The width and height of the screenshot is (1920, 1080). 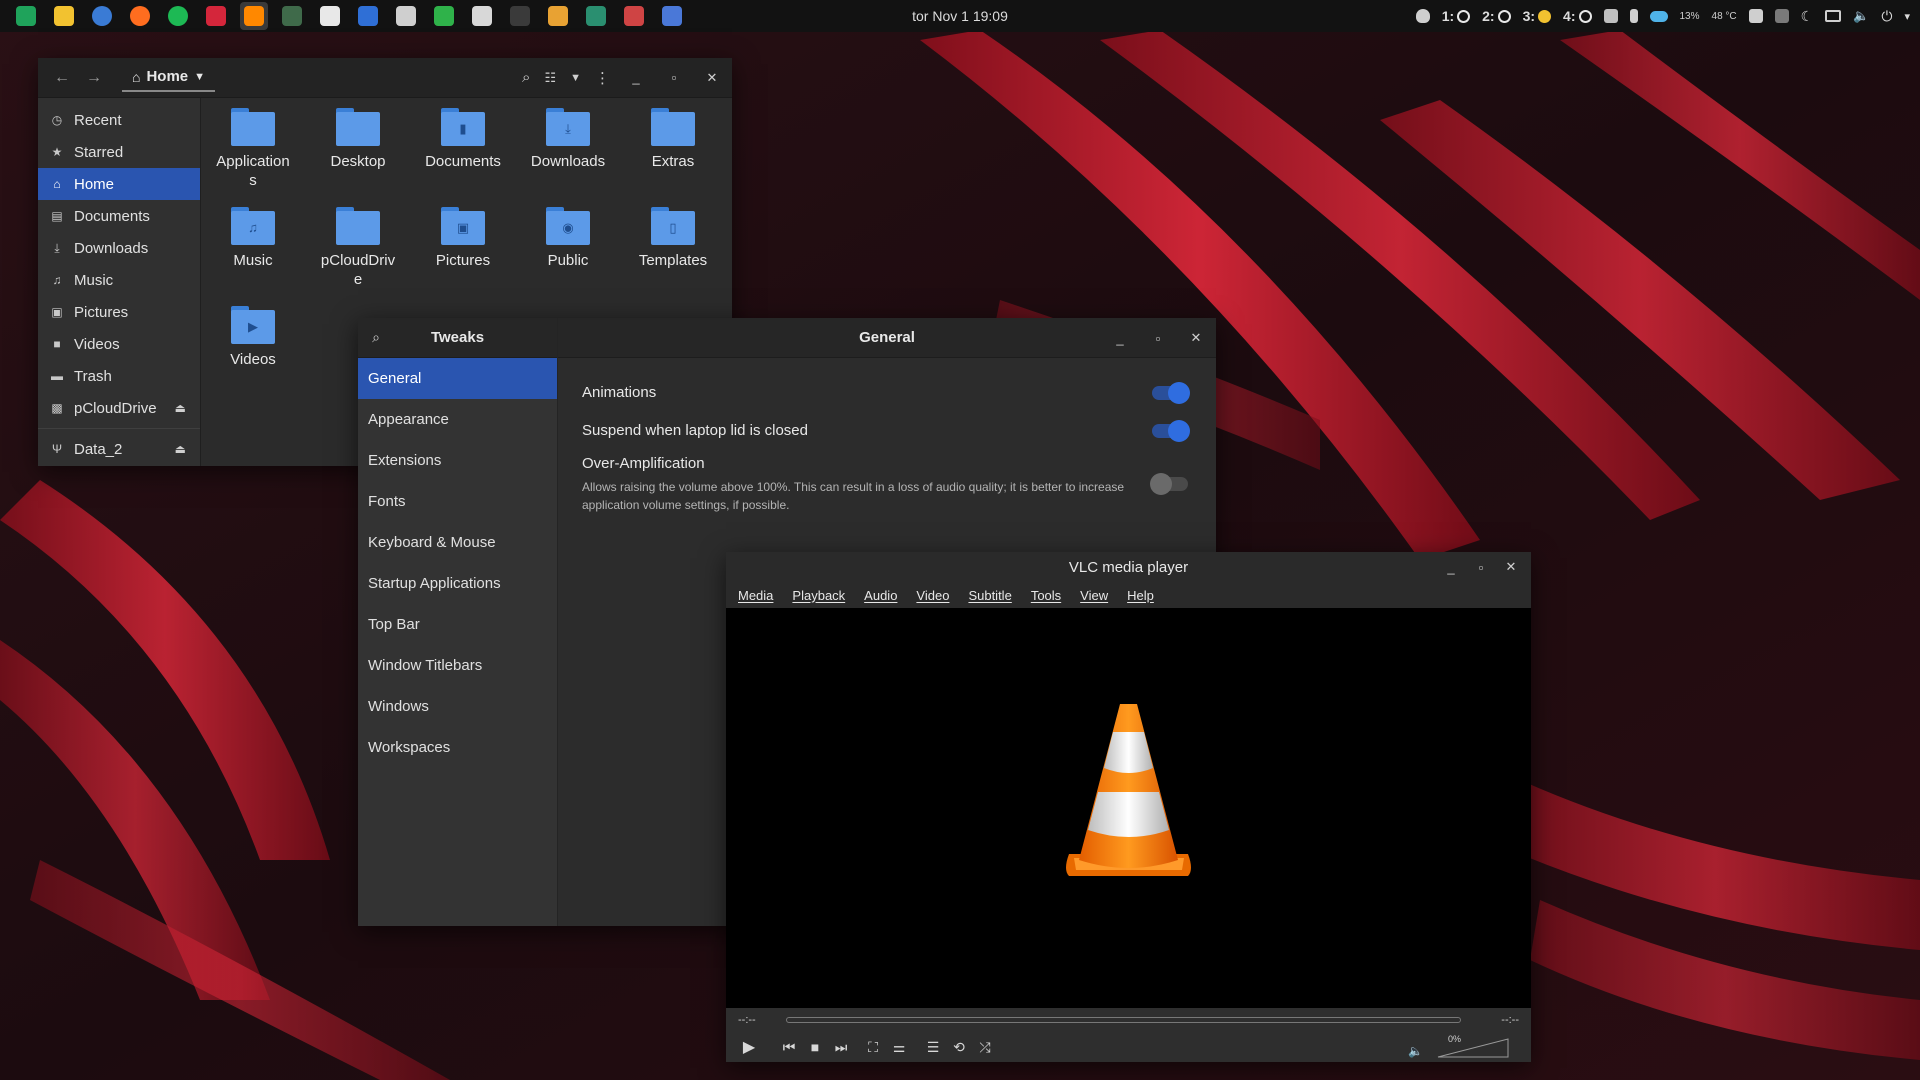 What do you see at coordinates (457, 583) in the screenshot?
I see `tweaks-category-startup-applications: Startup Applications` at bounding box center [457, 583].